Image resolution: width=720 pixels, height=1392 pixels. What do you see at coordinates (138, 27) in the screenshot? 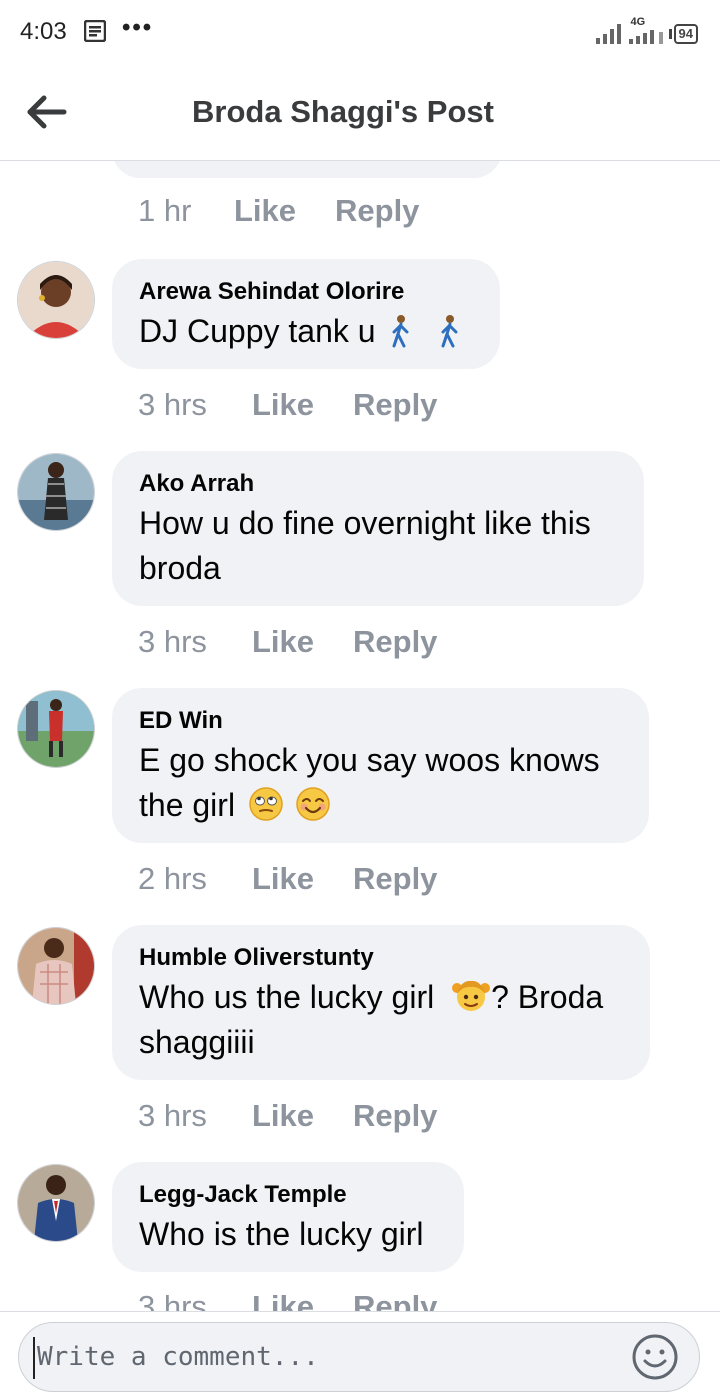
I see `more-notifications-icon: •••` at bounding box center [138, 27].